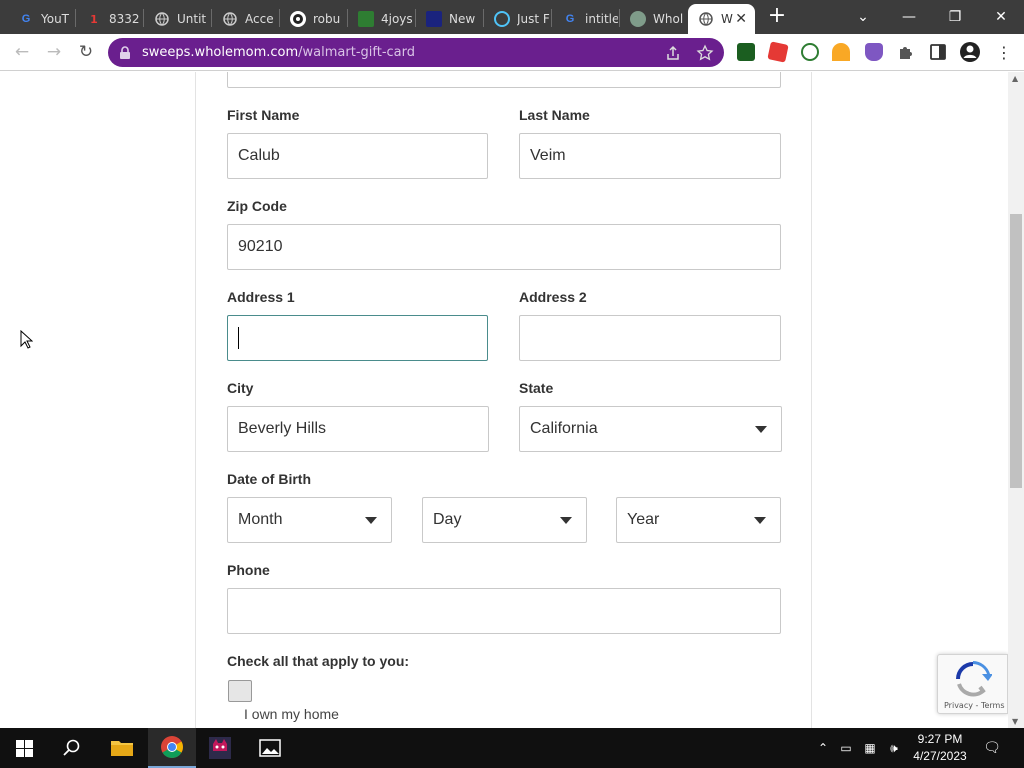 The image size is (1024, 768). Describe the element at coordinates (263, 115) in the screenshot. I see `first-name-label: First Name` at that location.